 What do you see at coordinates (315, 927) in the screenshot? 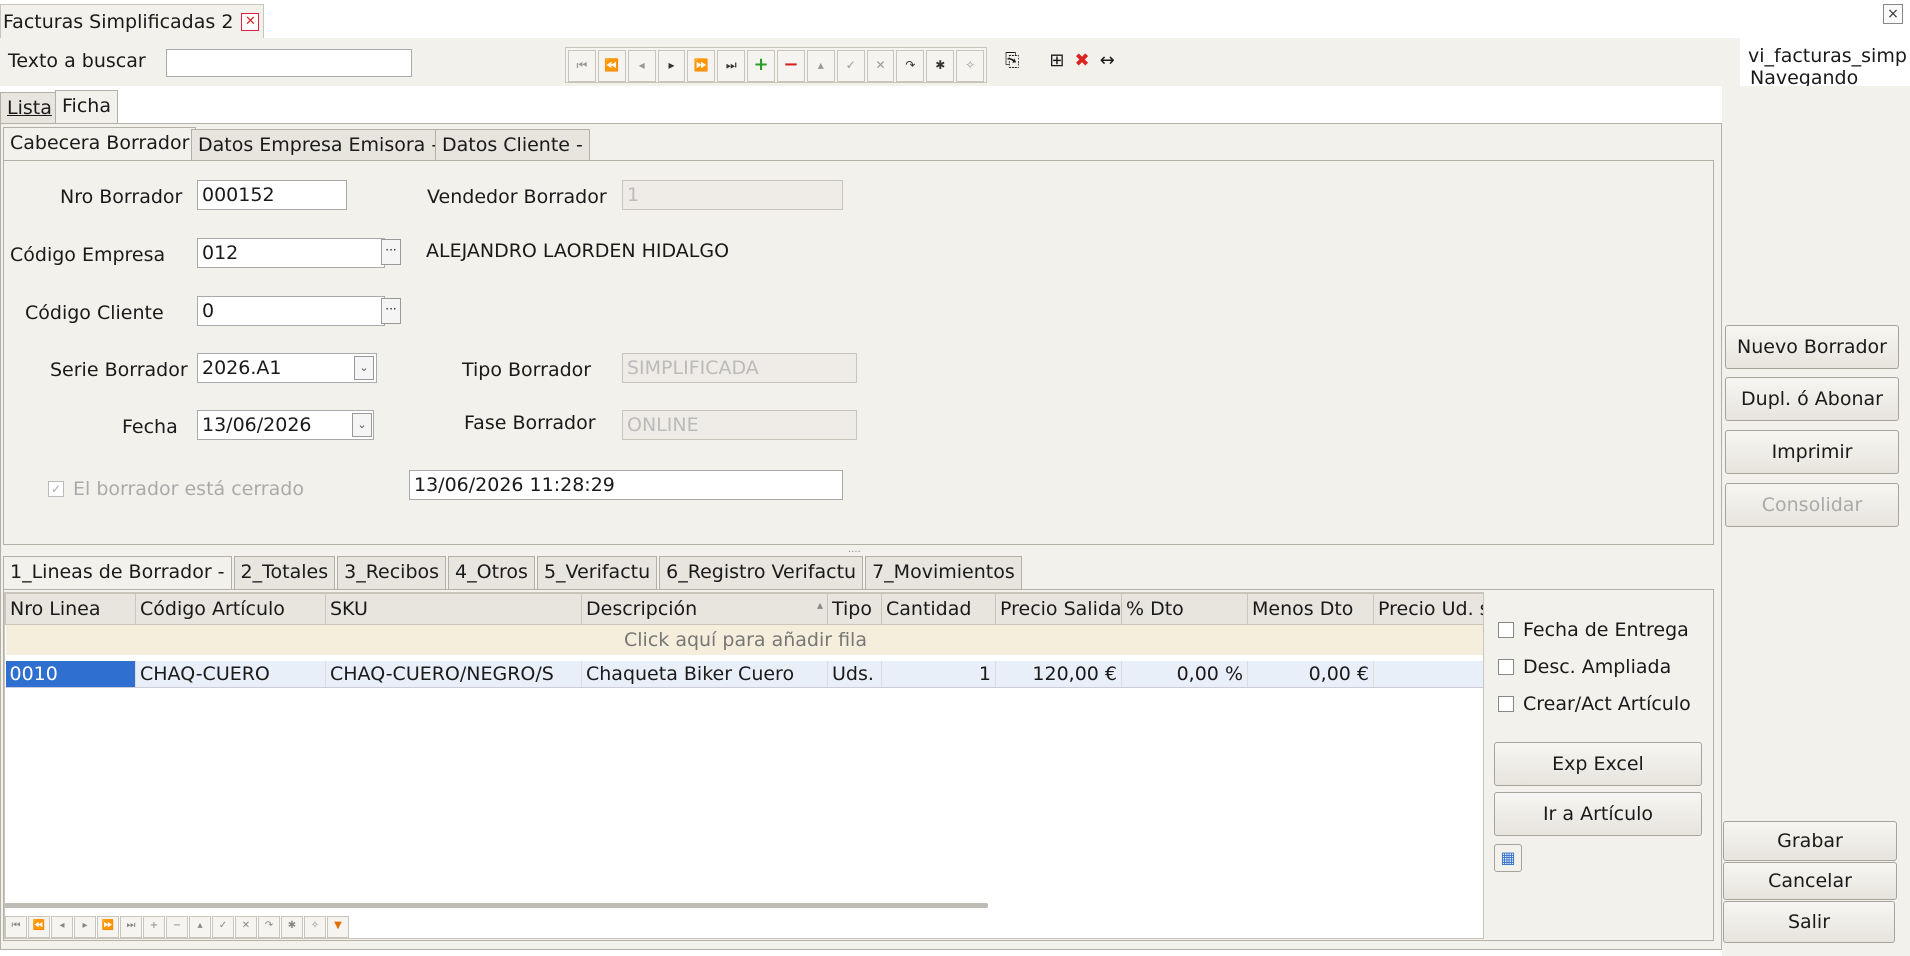
I see `grid-nav-button-icon: ✧` at bounding box center [315, 927].